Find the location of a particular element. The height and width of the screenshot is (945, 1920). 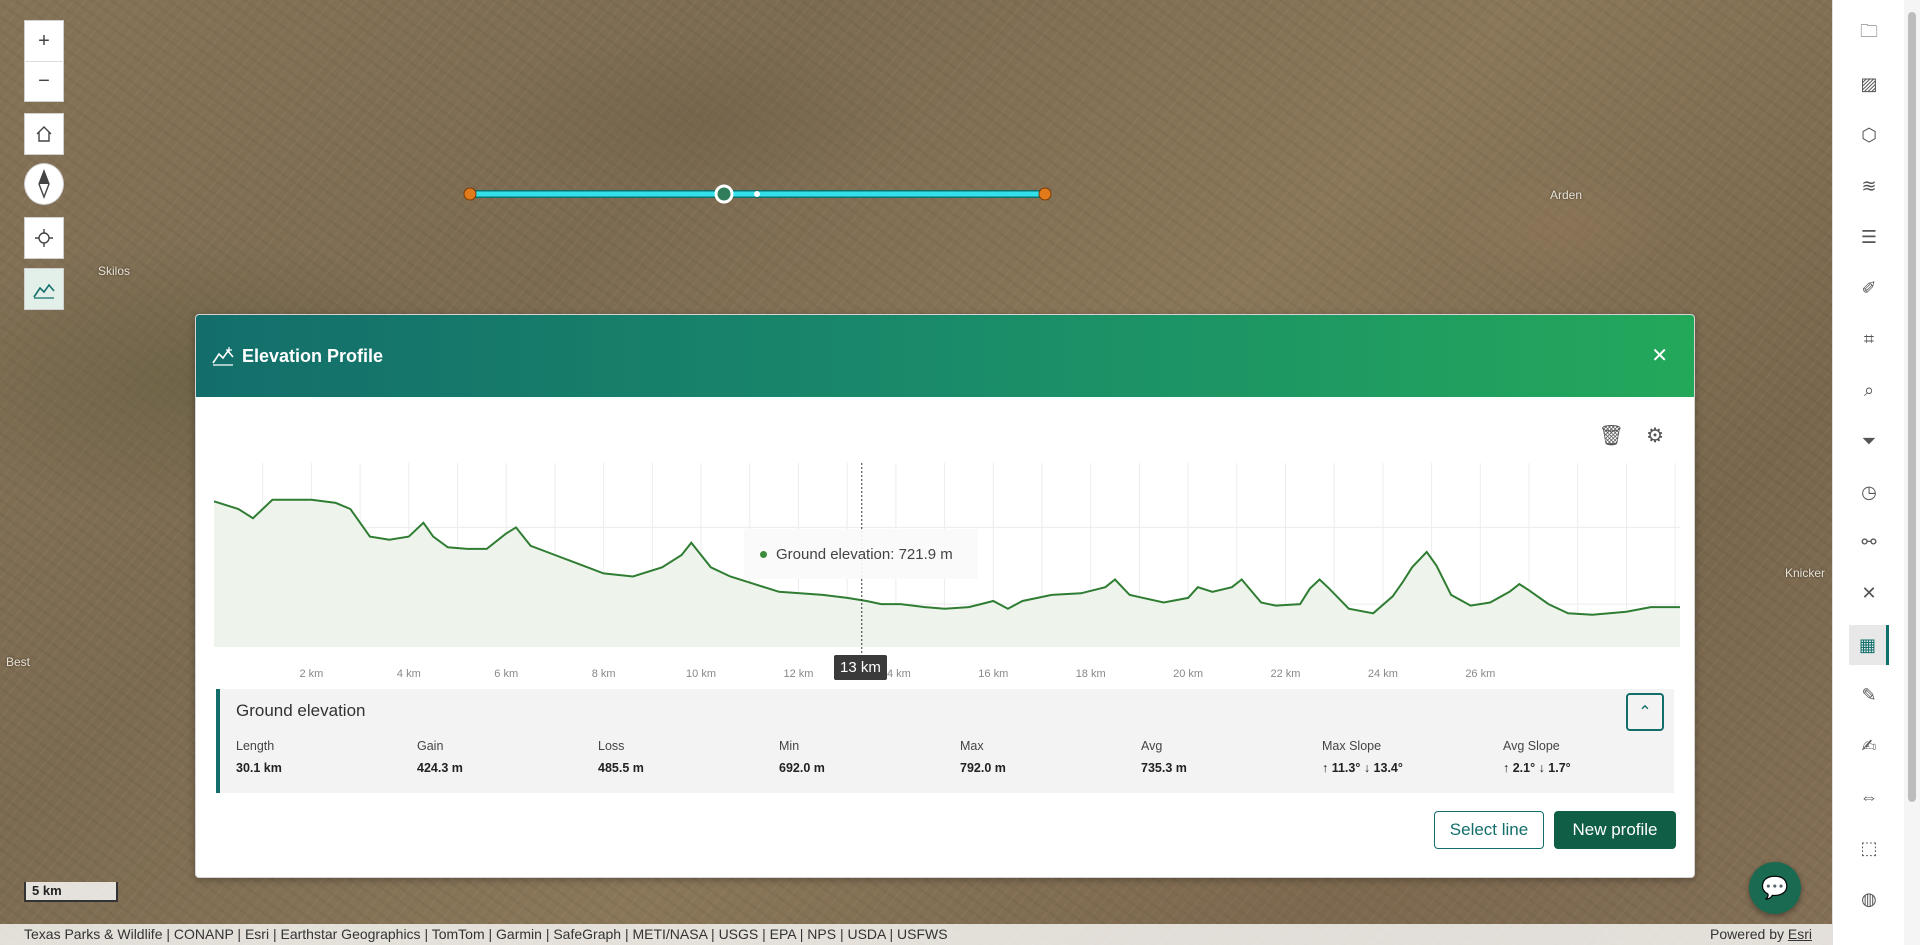

cube-icon: ⬡ is located at coordinates (1869, 135).